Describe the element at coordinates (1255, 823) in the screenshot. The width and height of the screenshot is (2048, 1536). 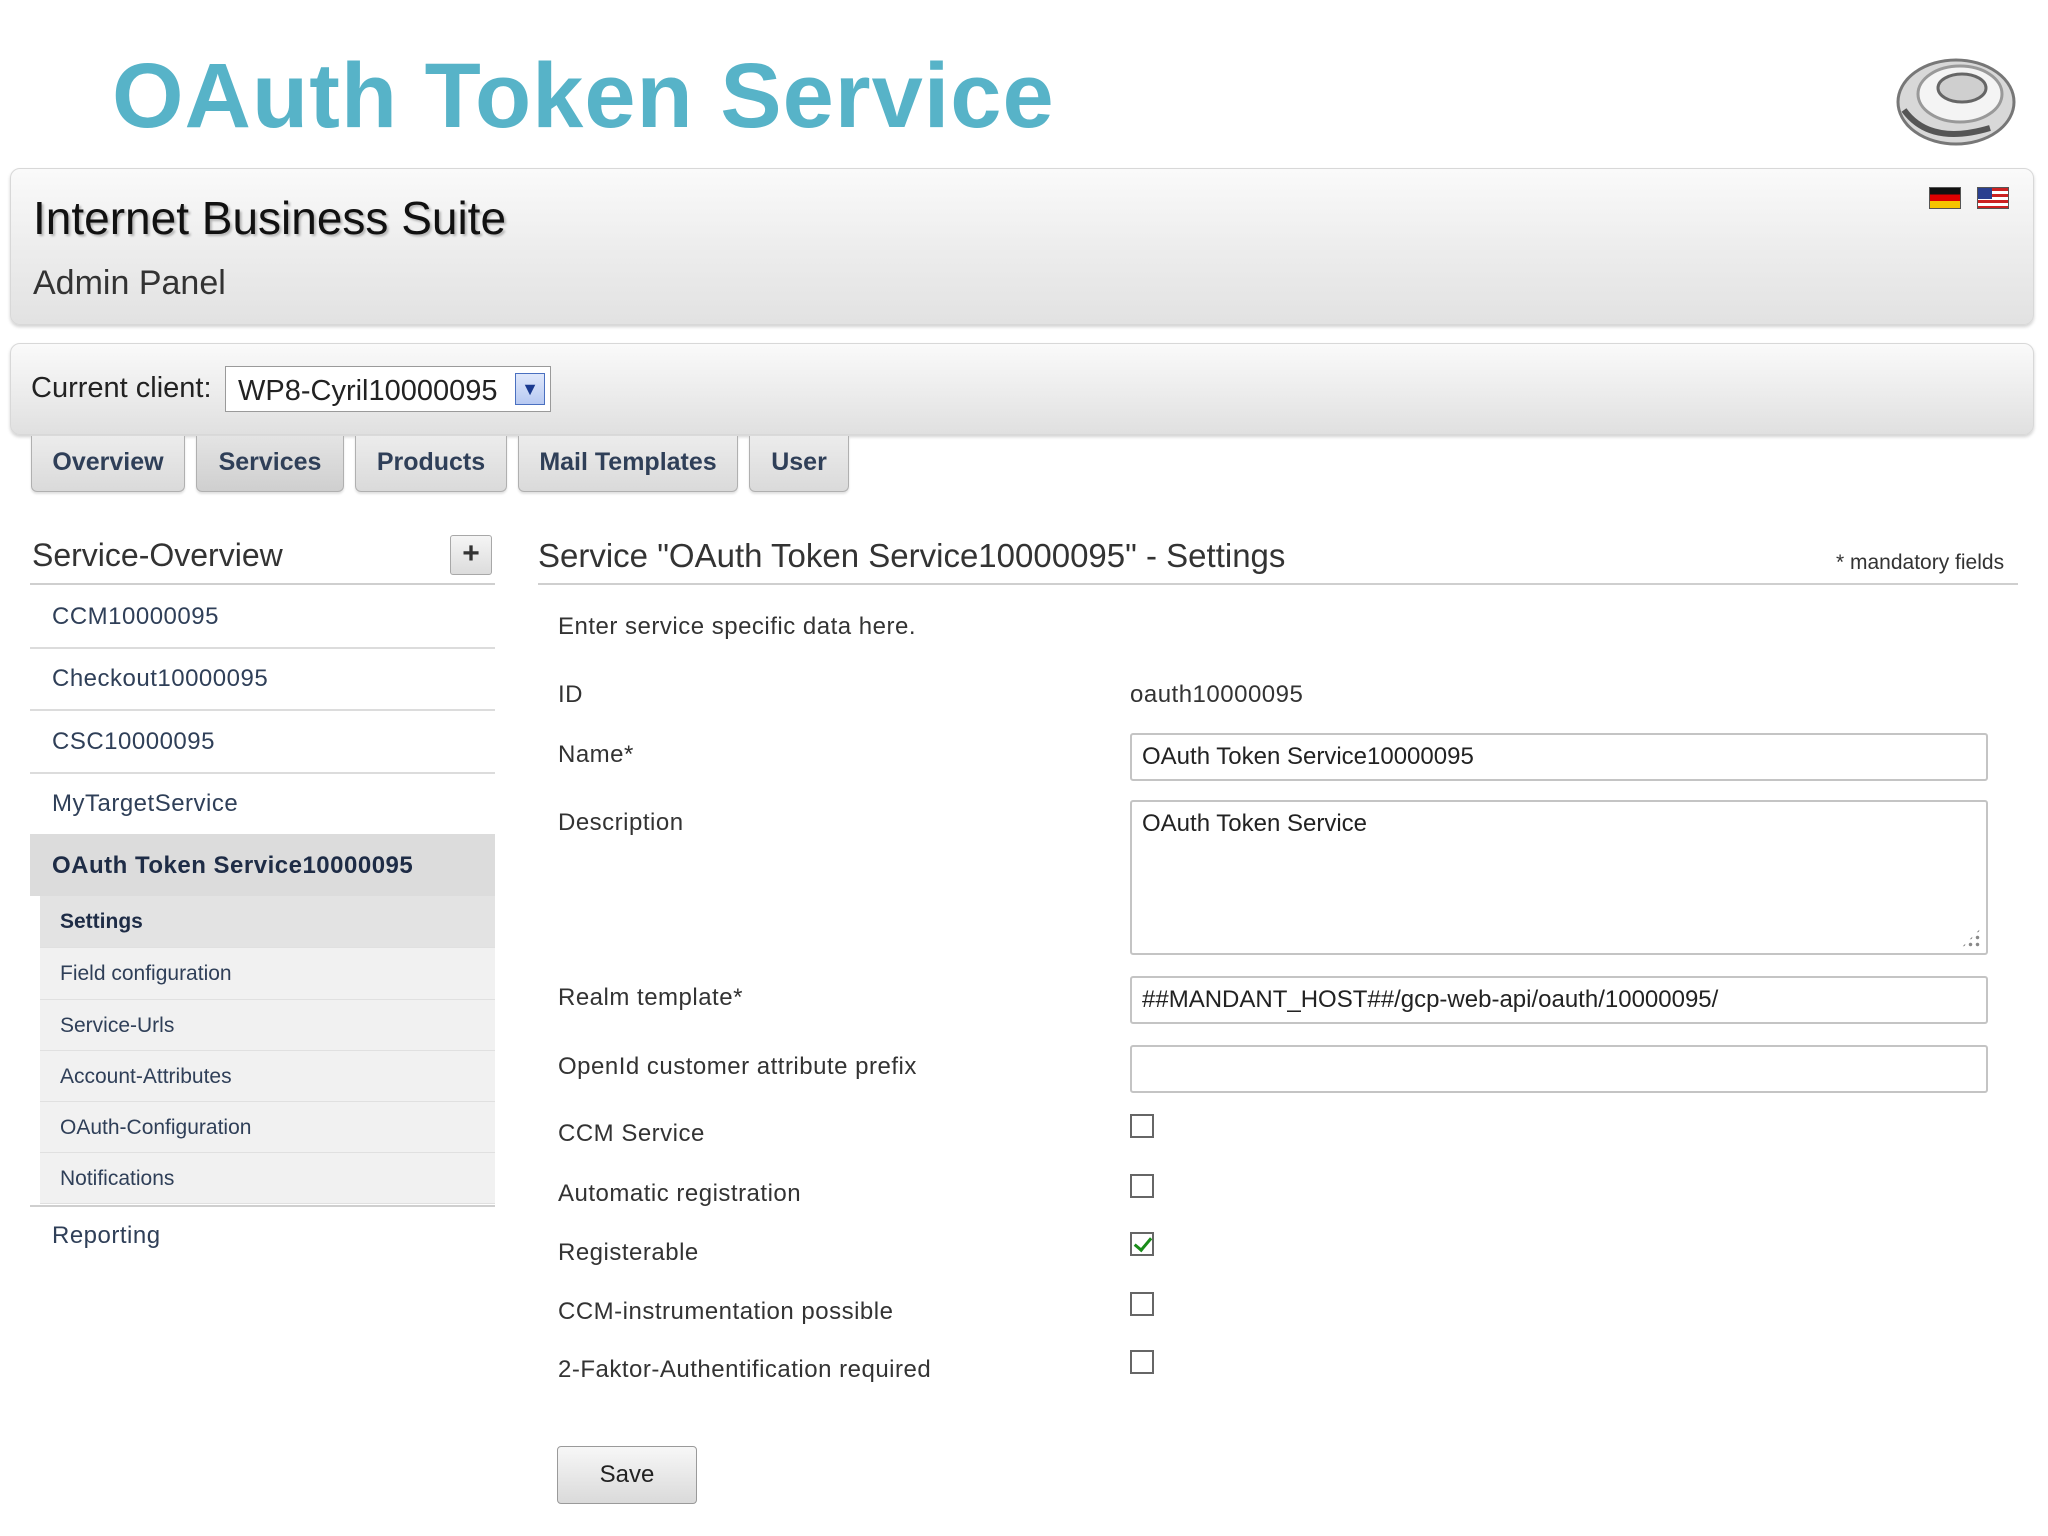
I see `description-value: OAuth Token Service` at that location.